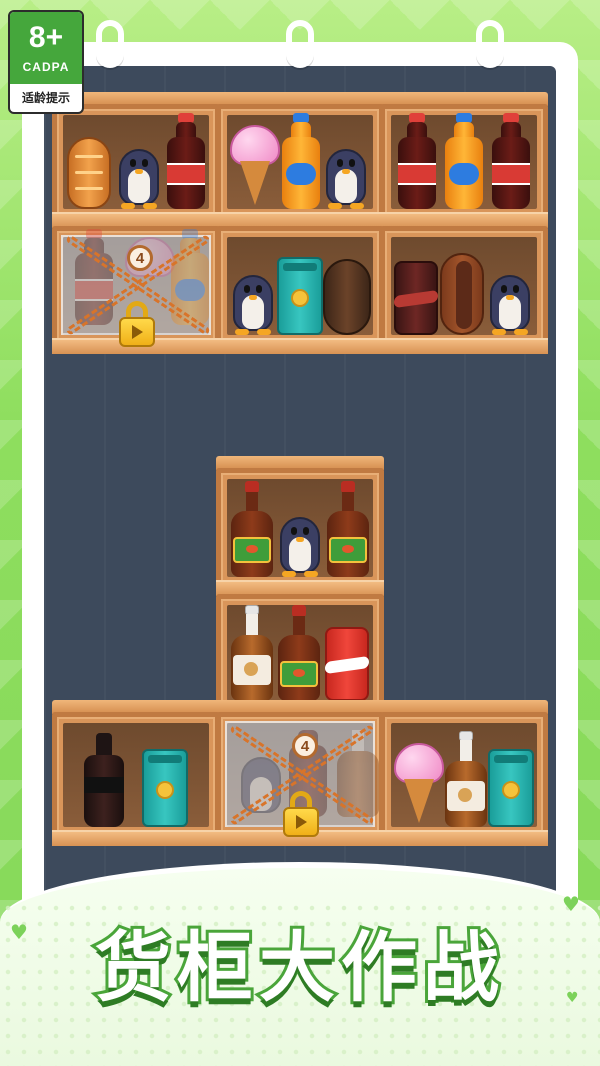  What do you see at coordinates (298, 967) in the screenshot?
I see `game-title: 货柜大作战` at bounding box center [298, 967].